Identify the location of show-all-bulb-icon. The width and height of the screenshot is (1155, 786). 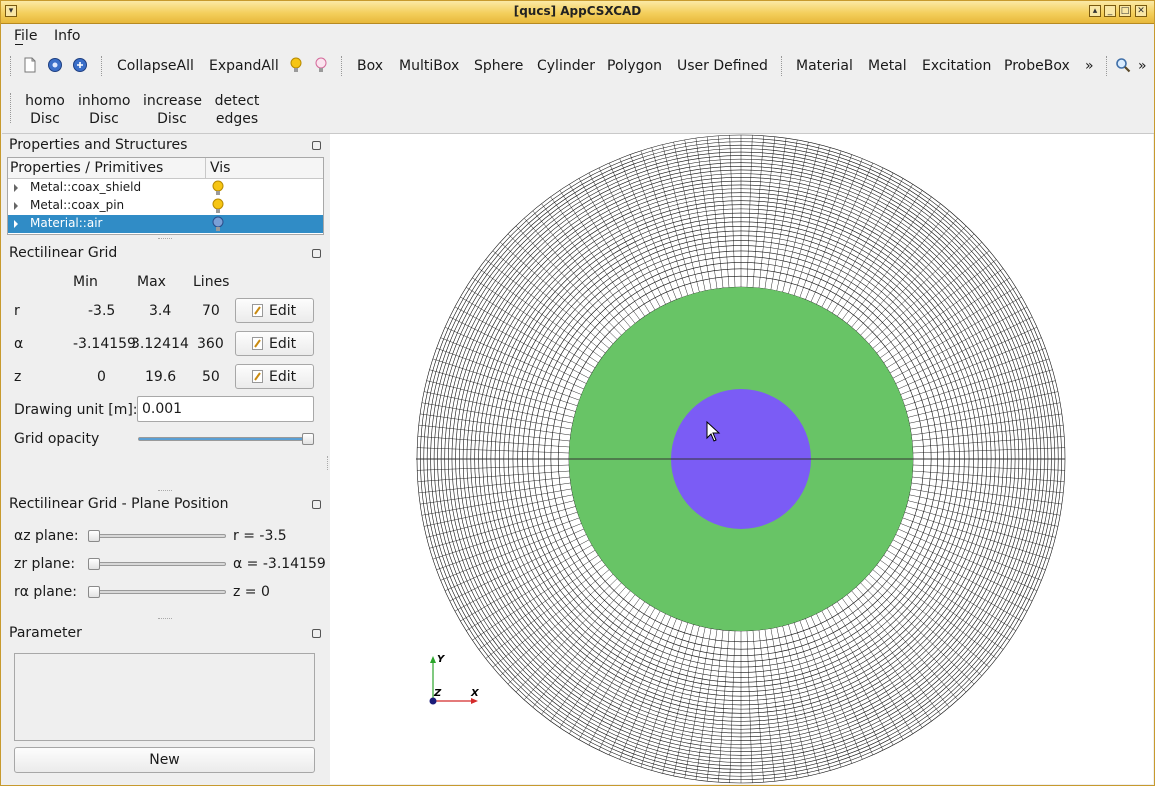
(296, 65).